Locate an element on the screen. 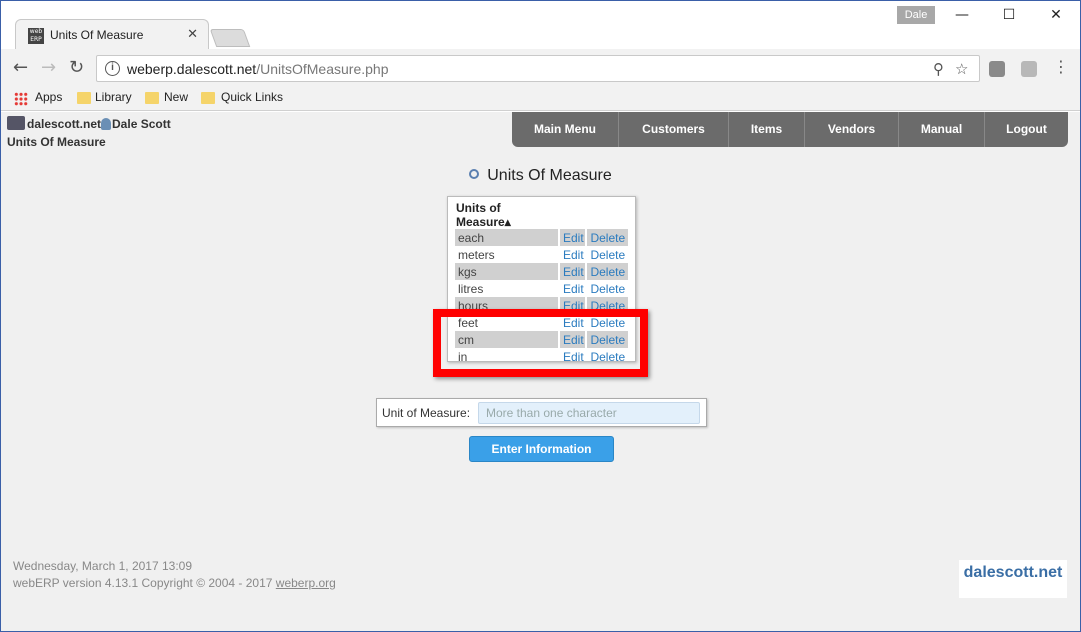  weberp-favicon-icon: web ERP is located at coordinates (36, 36).